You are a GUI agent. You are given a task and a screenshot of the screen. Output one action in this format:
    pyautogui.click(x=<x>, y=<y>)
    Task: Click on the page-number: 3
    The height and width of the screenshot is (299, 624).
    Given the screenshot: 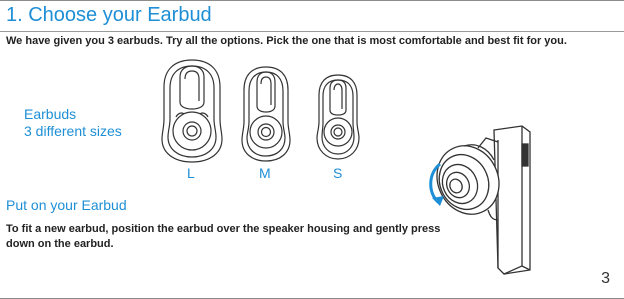 What is the action you would take?
    pyautogui.click(x=605, y=278)
    